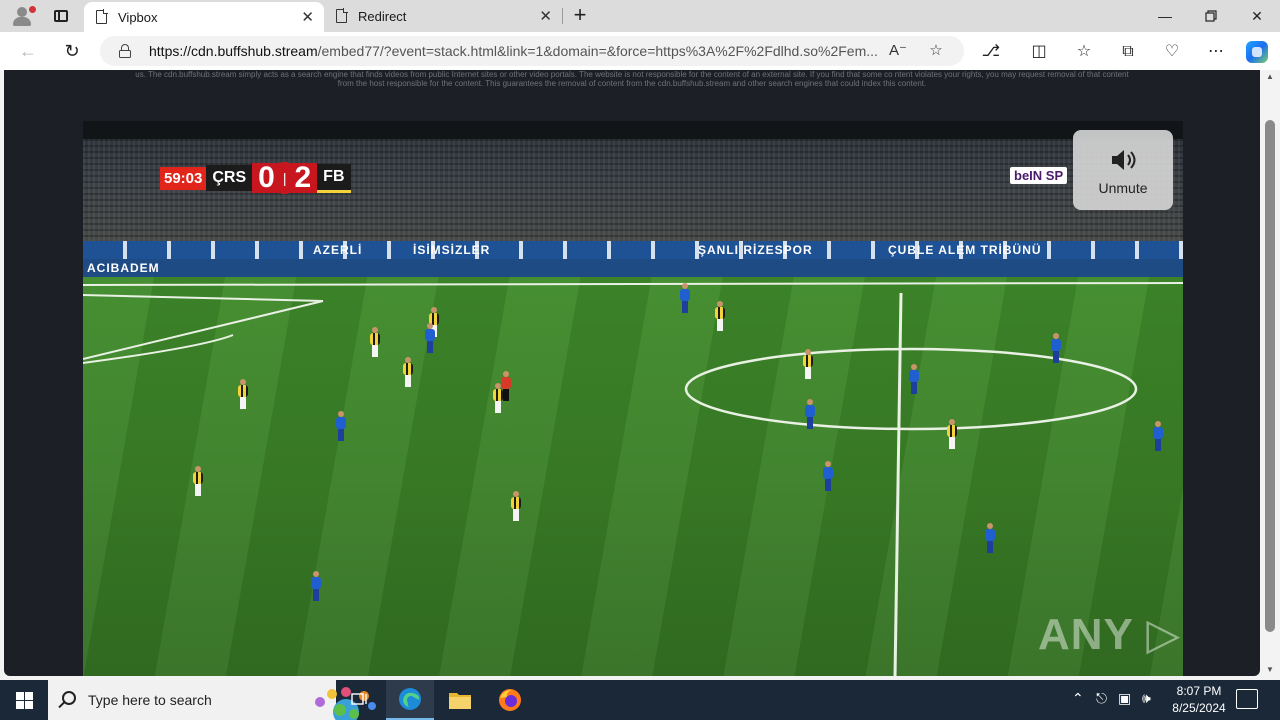 The width and height of the screenshot is (1280, 720). What do you see at coordinates (1270, 76) in the screenshot?
I see `scroll-up-icon: ▲` at bounding box center [1270, 76].